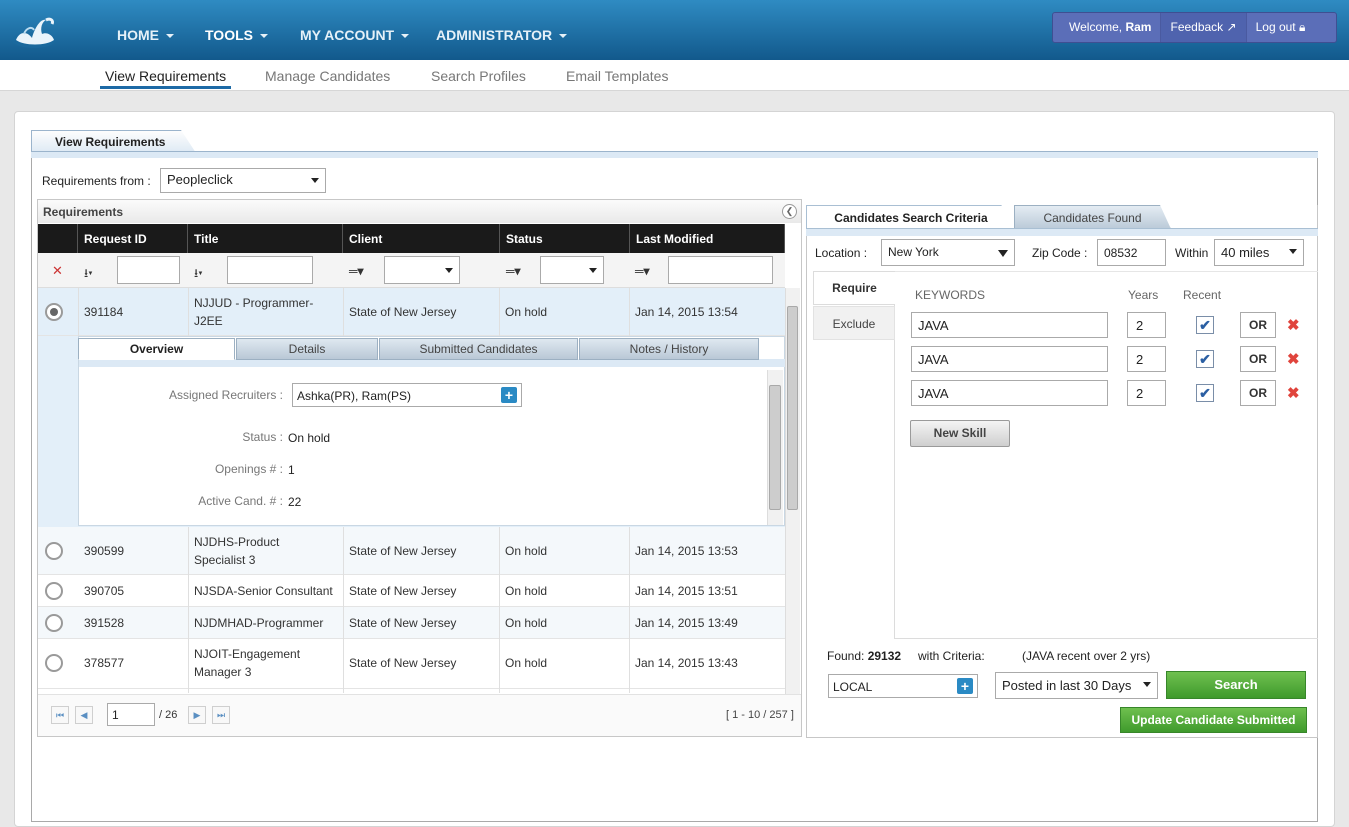 This screenshot has height=827, width=1349. I want to click on assigned-recruiters-field: Ashka(PR), Ram(PS) +, so click(407, 395).